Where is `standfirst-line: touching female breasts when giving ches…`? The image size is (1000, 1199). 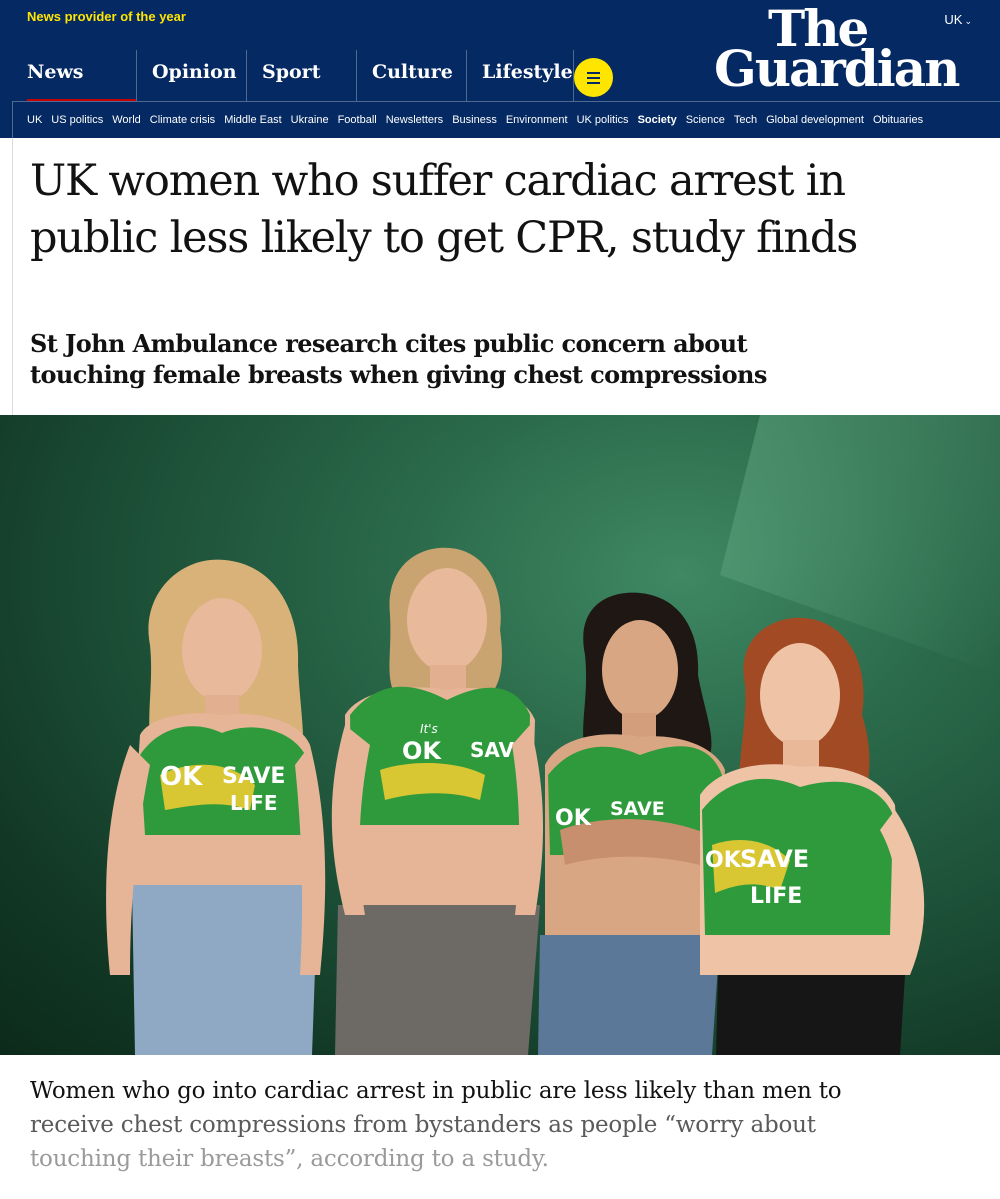 standfirst-line: touching female breasts when giving ches… is located at coordinates (398, 374).